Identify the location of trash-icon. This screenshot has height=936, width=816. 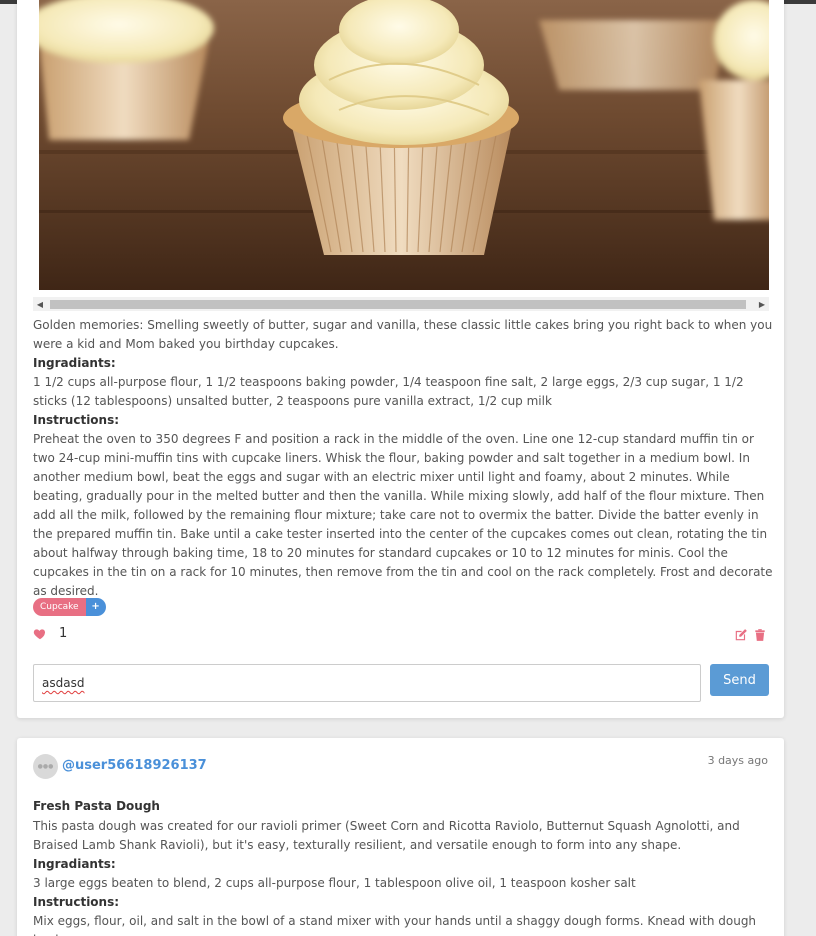
(760, 635).